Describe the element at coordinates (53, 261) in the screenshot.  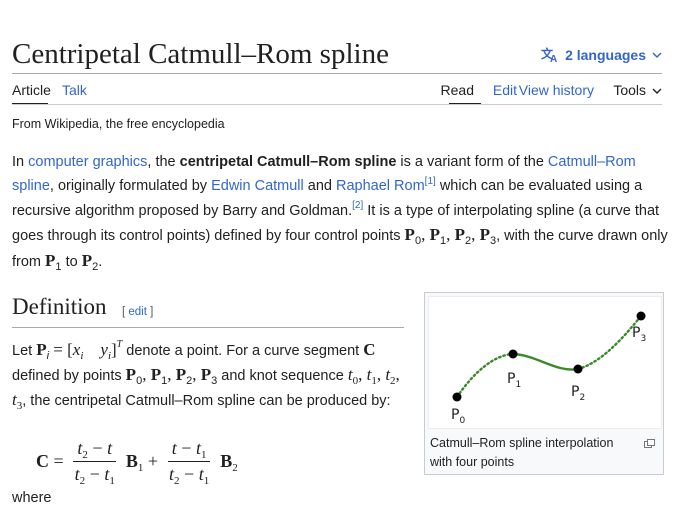
I see `math-p1: P1` at that location.